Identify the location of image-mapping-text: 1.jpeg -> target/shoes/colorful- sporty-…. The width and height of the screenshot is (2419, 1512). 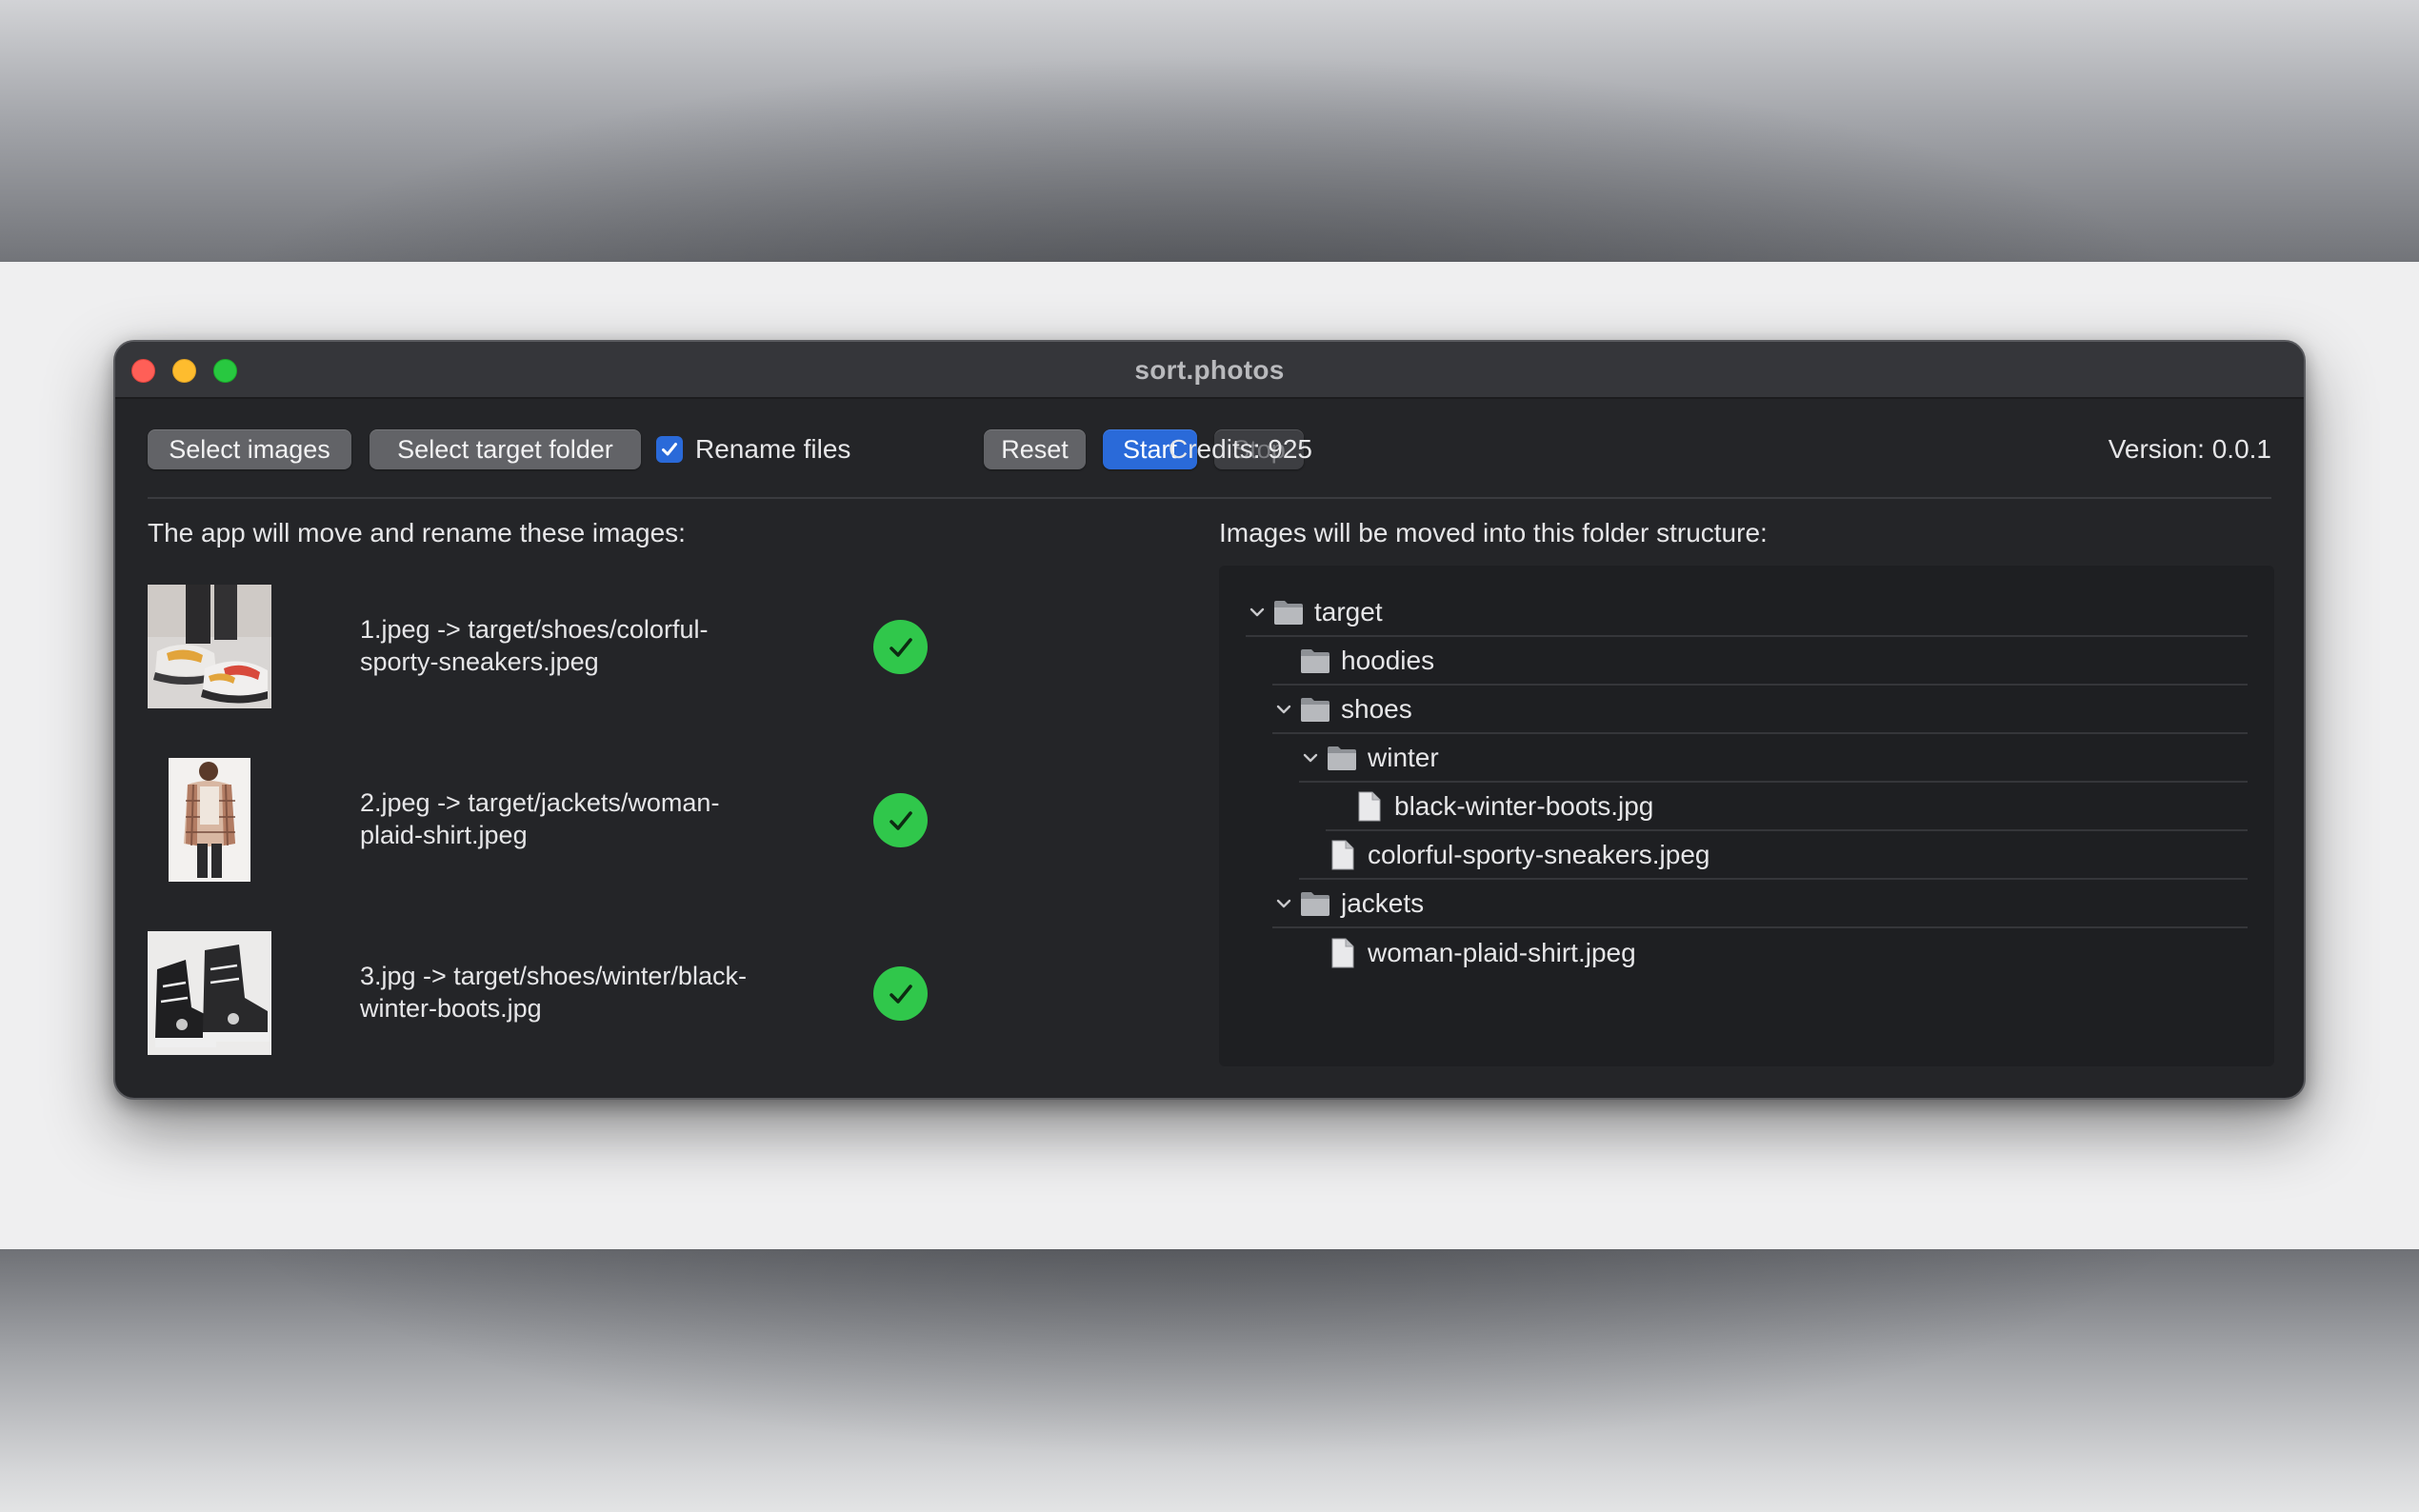
(588, 645).